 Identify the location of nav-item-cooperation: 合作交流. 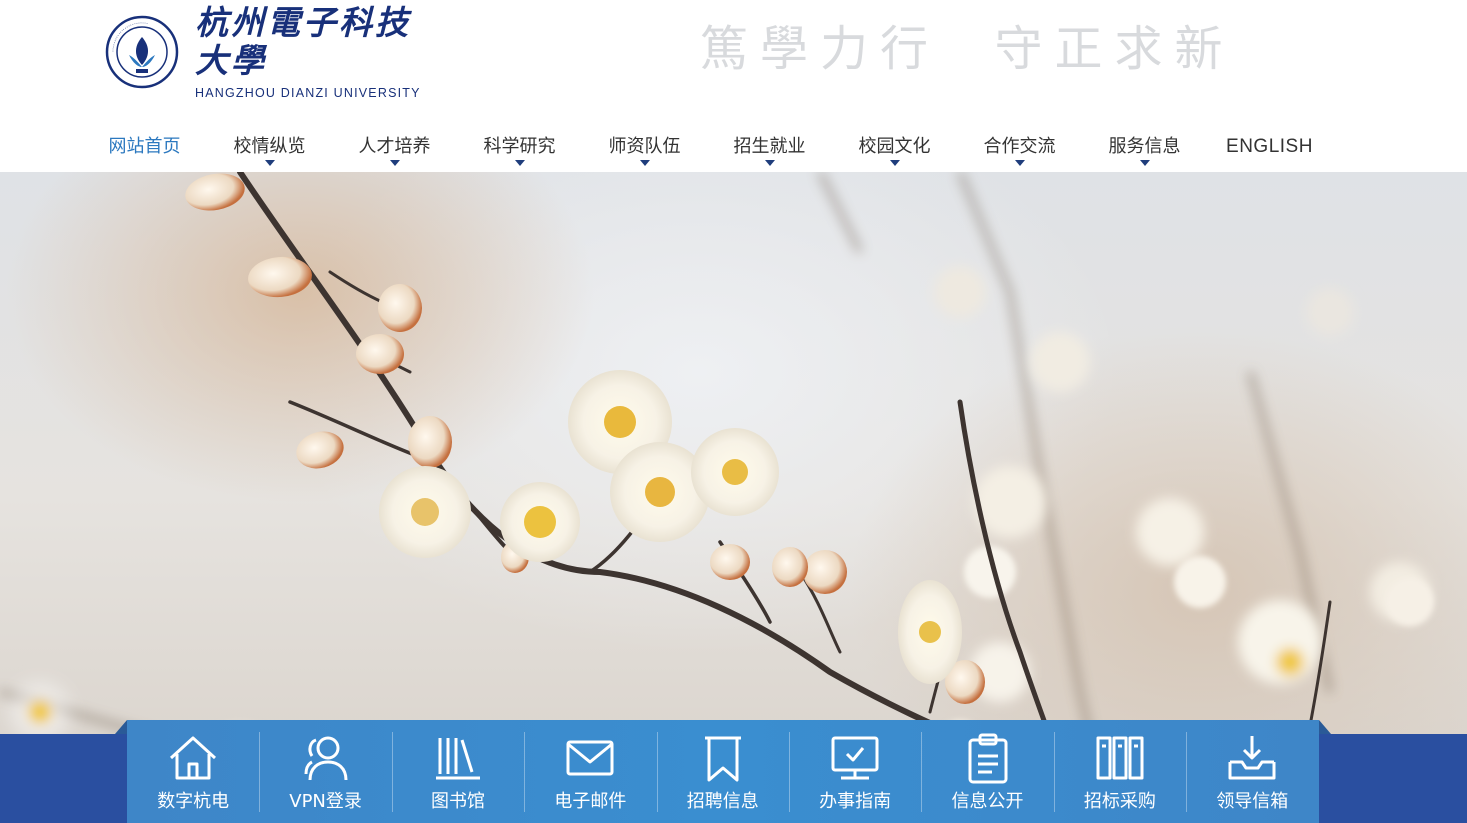
(1019, 149).